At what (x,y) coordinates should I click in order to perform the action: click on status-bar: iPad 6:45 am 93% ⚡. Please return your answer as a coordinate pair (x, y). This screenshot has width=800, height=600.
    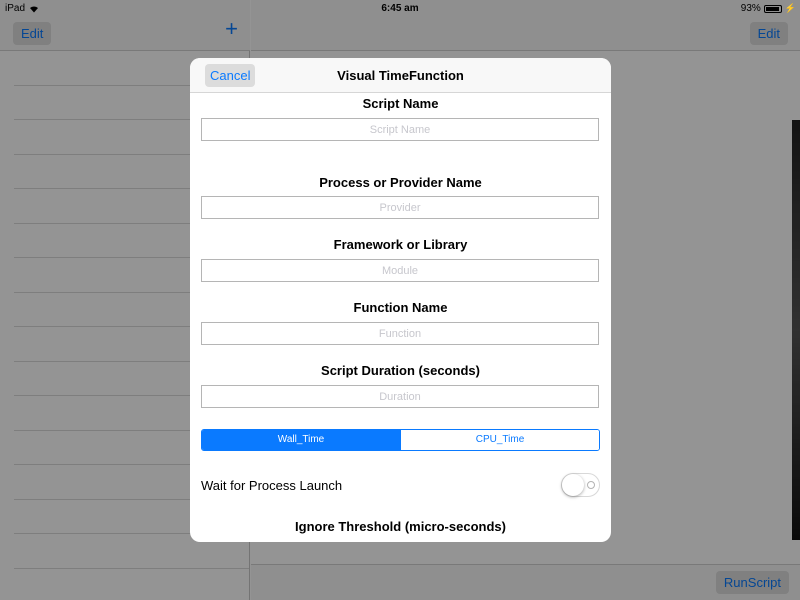
    Looking at the image, I should click on (400, 9).